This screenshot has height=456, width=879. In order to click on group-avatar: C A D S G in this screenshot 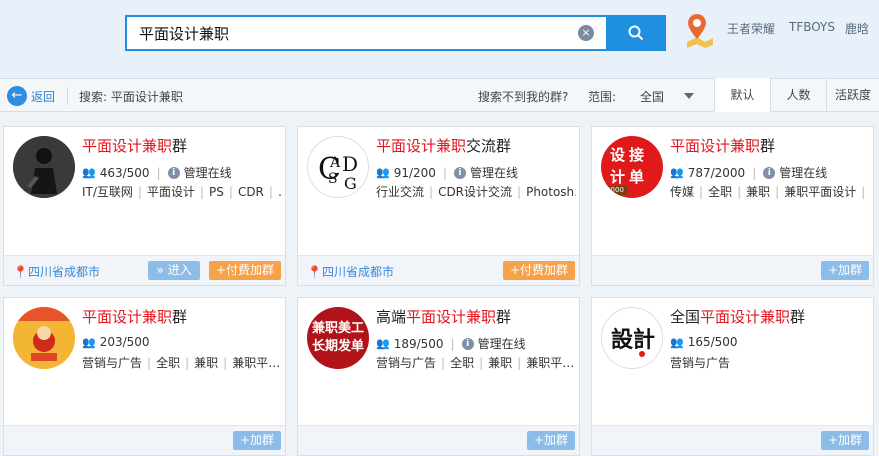, I will do `click(338, 167)`.